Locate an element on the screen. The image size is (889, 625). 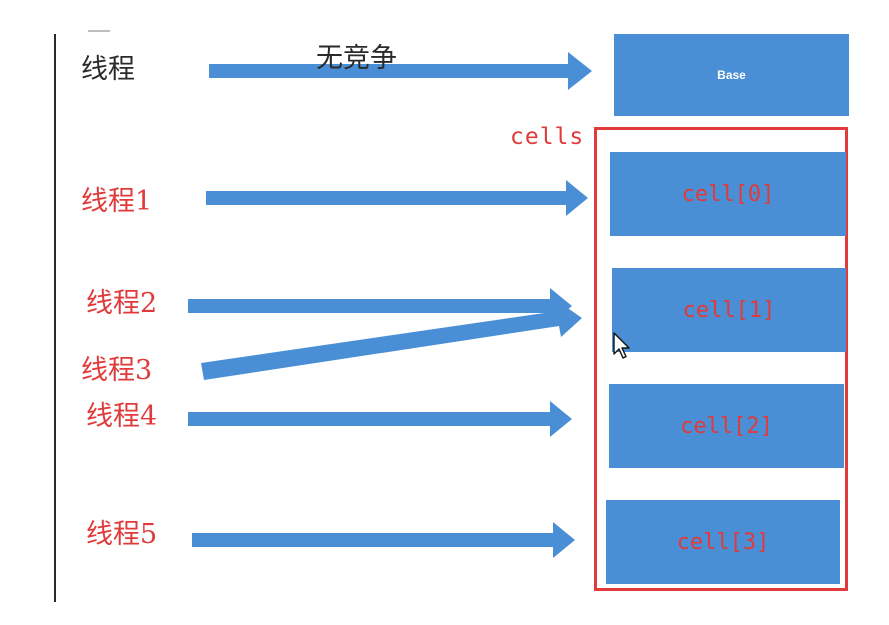
cell-0-label: cell[0] is located at coordinates (728, 194).